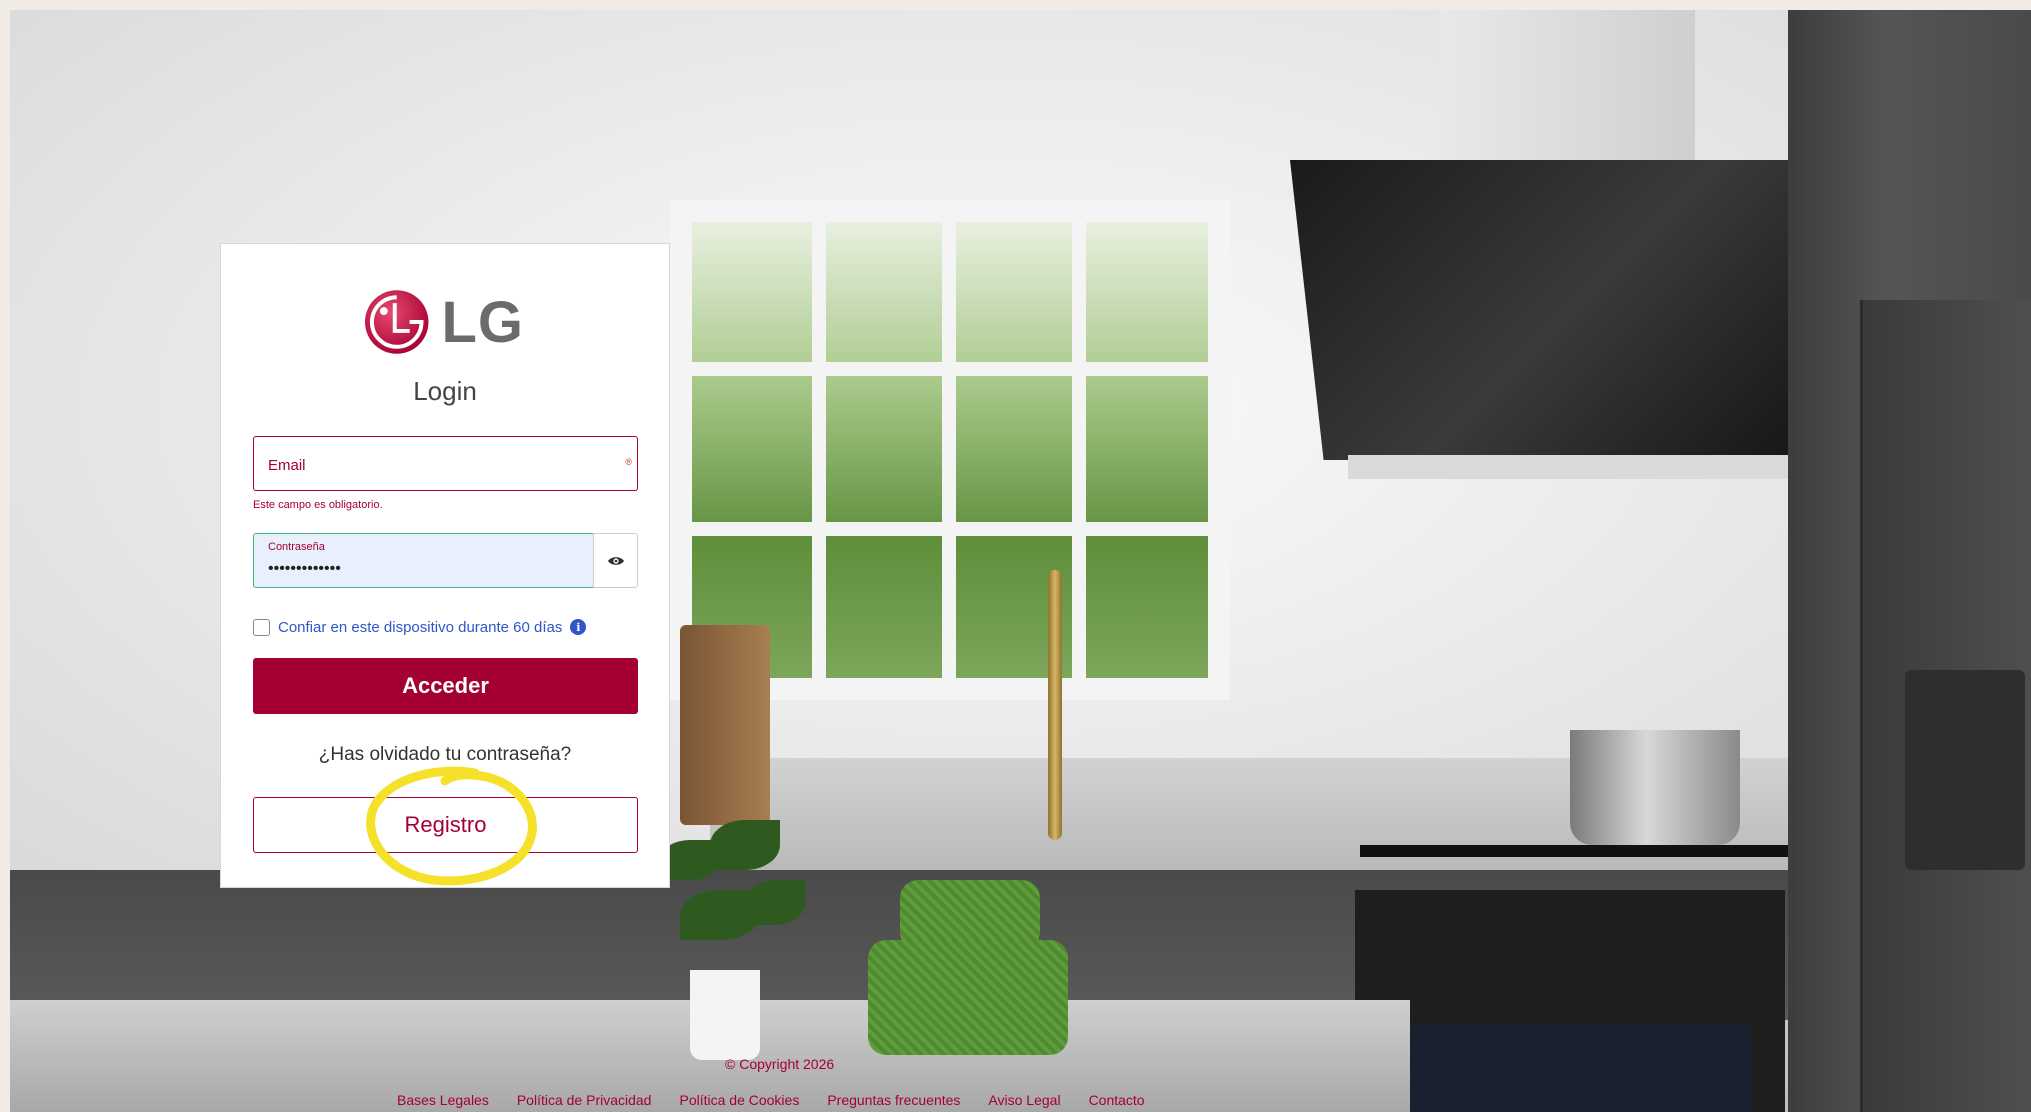 The width and height of the screenshot is (2031, 1112). Describe the element at coordinates (1575, 851) in the screenshot. I see `cooktop` at that location.